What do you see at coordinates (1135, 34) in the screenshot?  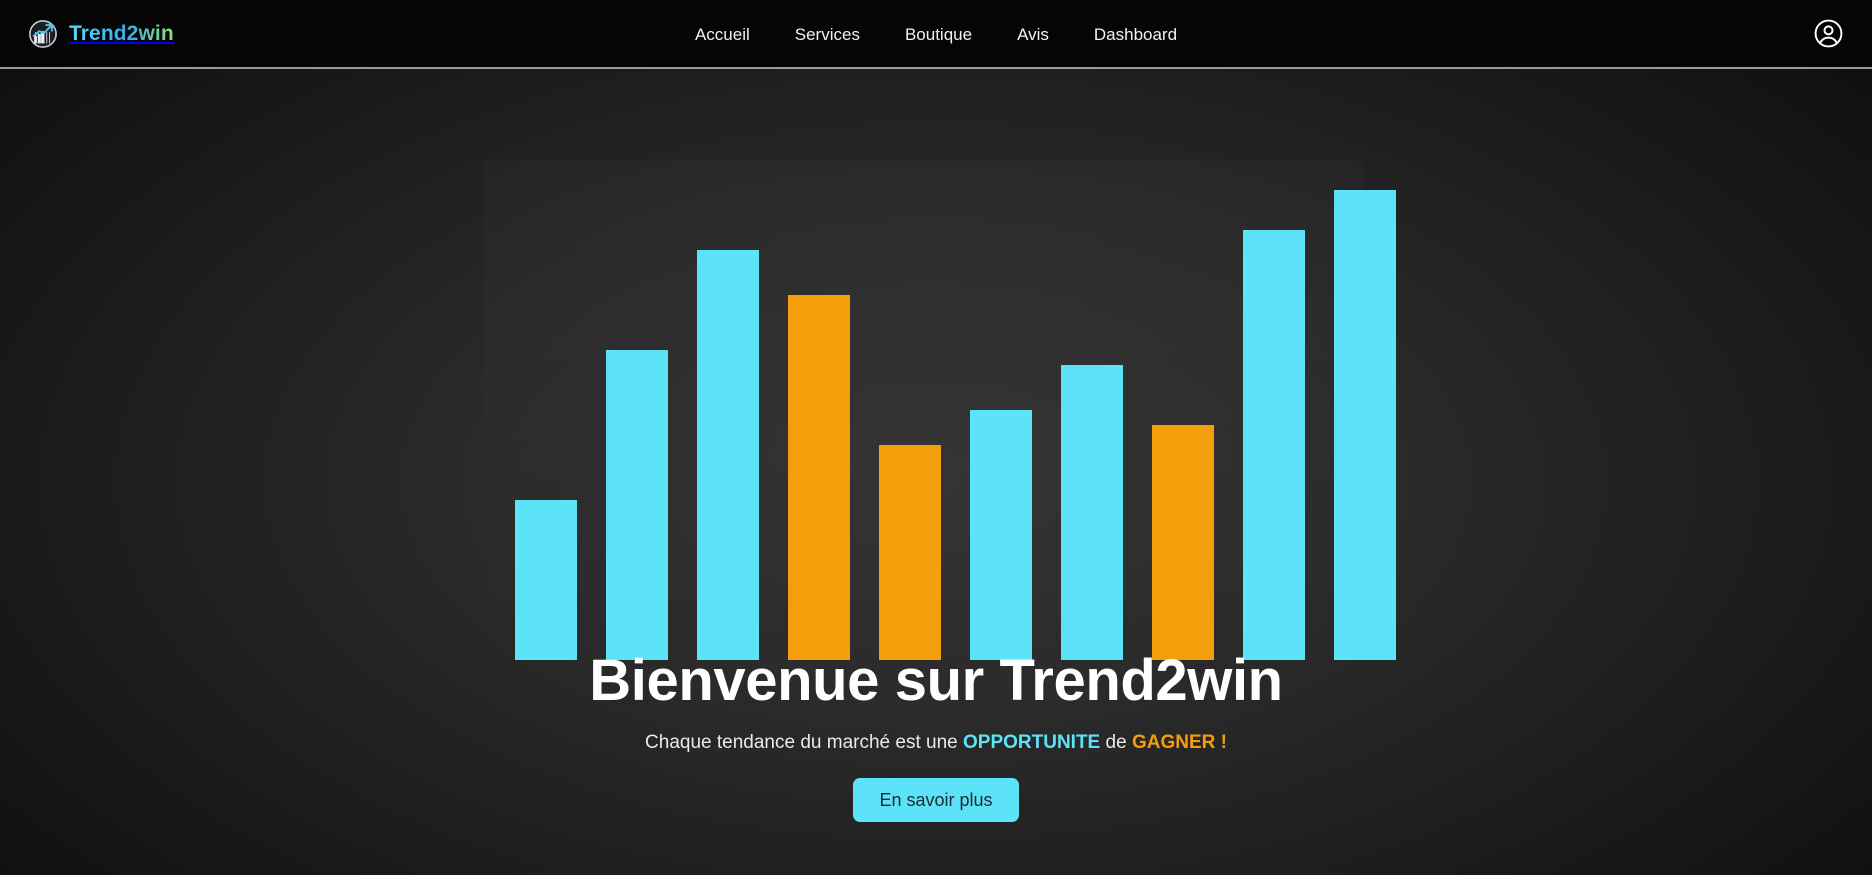 I see `nav-item-dashboard: Dashboard` at bounding box center [1135, 34].